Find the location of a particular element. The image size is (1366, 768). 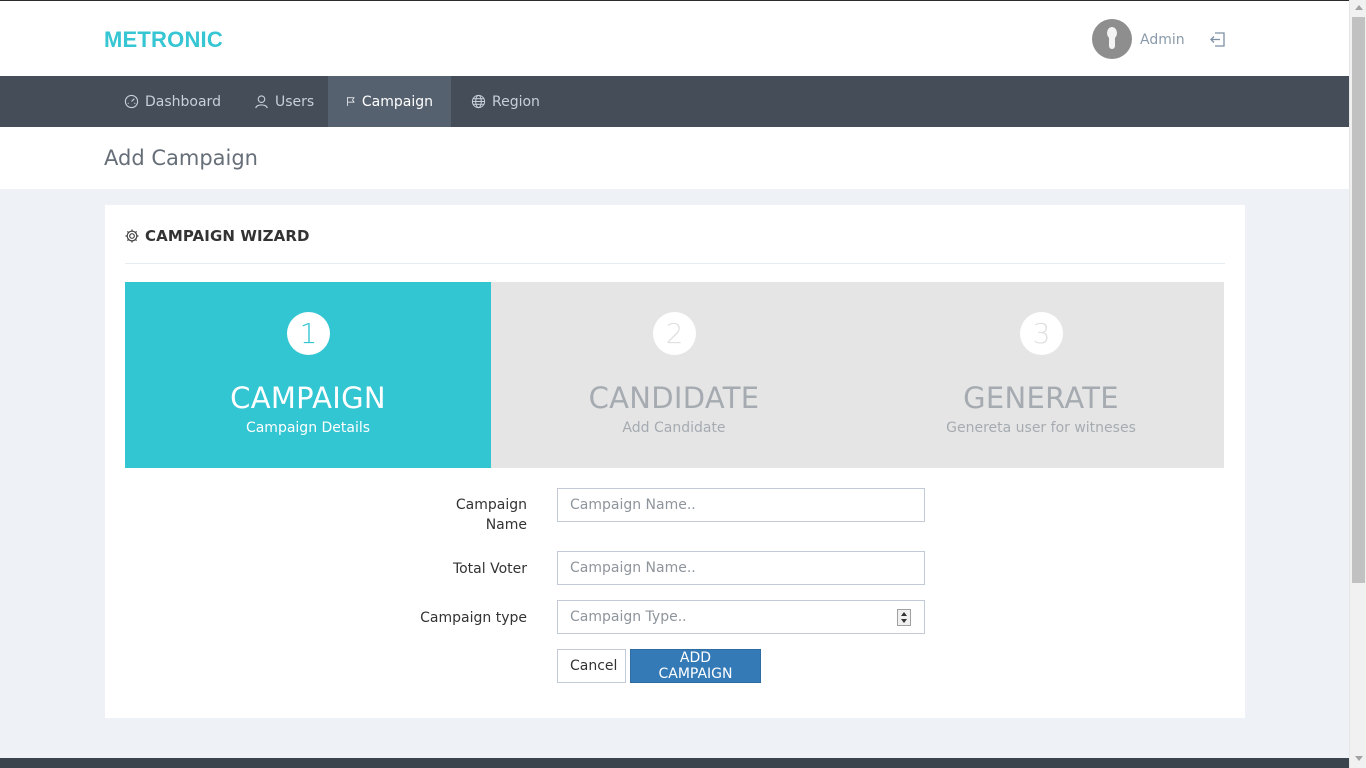

label-line: Campaign is located at coordinates (491, 505).